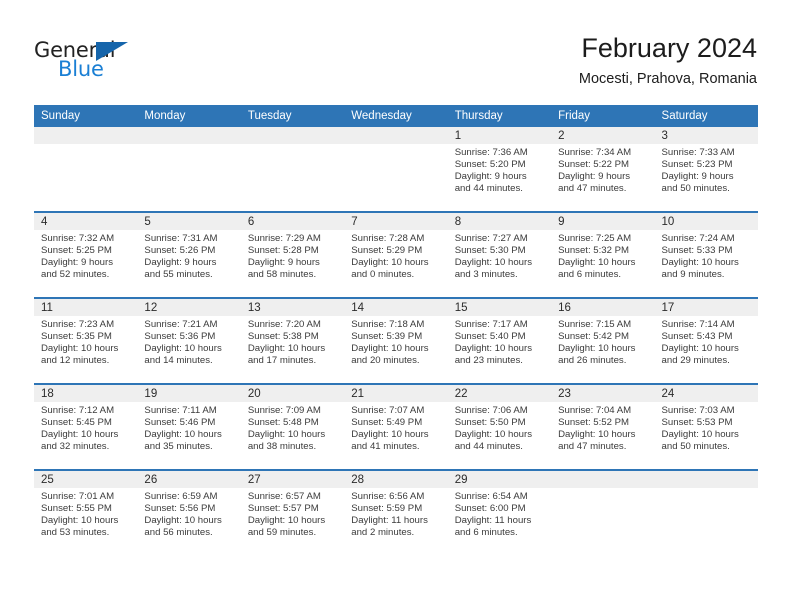 The width and height of the screenshot is (792, 612). I want to click on day-number: 13, so click(292, 307).